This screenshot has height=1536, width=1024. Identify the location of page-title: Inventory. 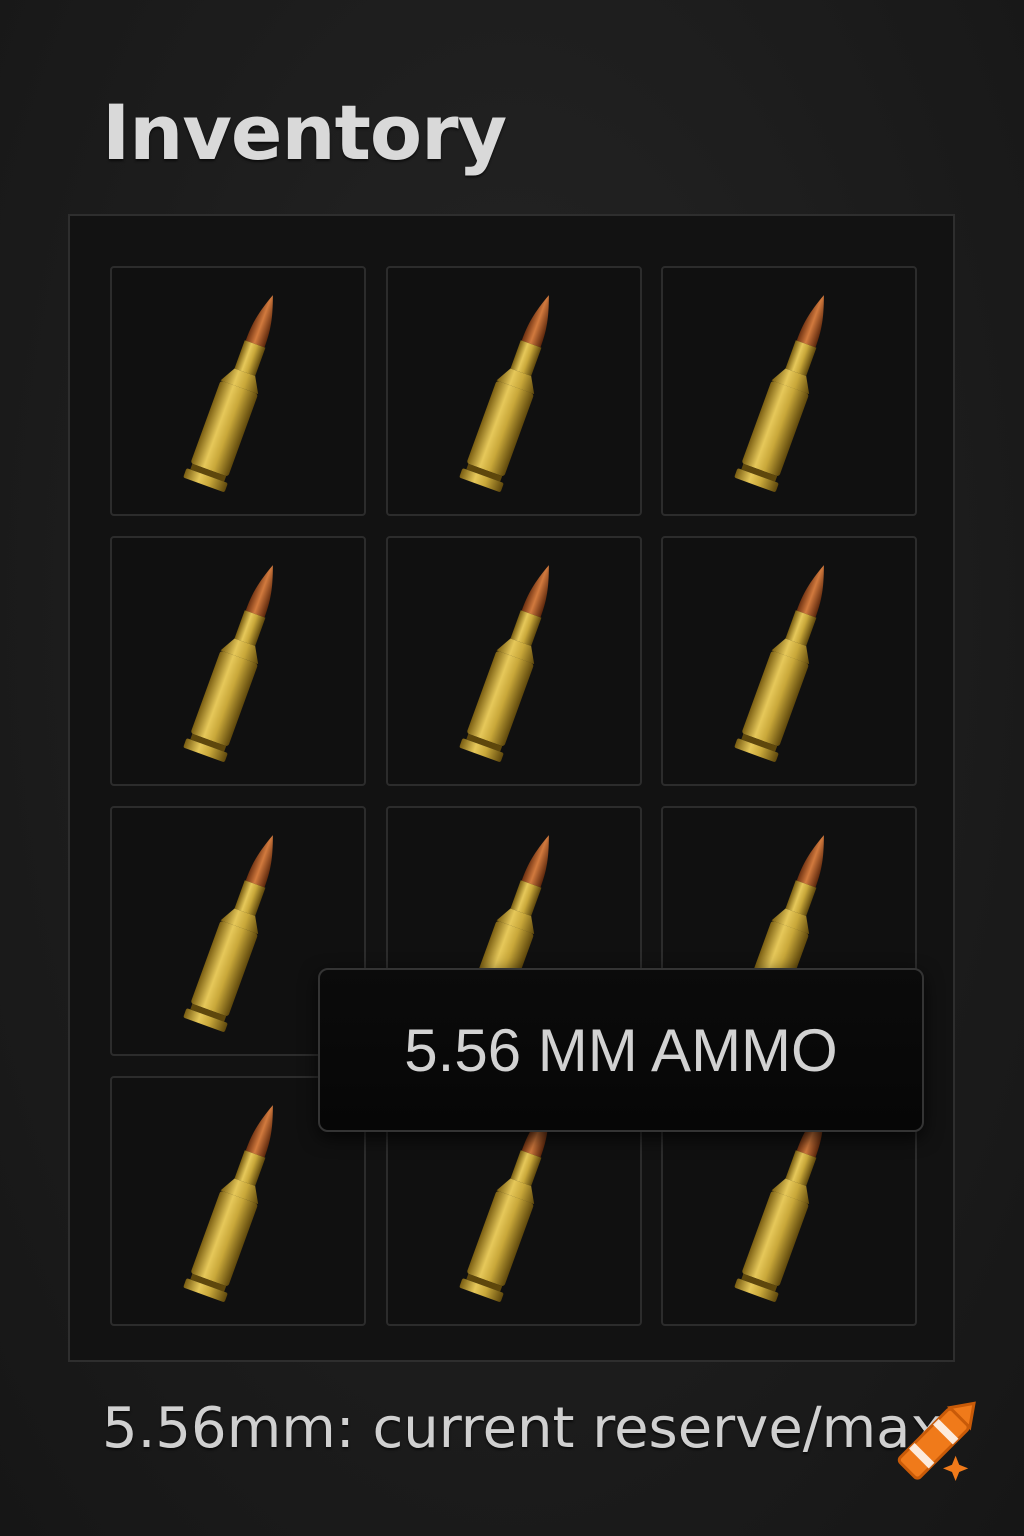
(304, 132).